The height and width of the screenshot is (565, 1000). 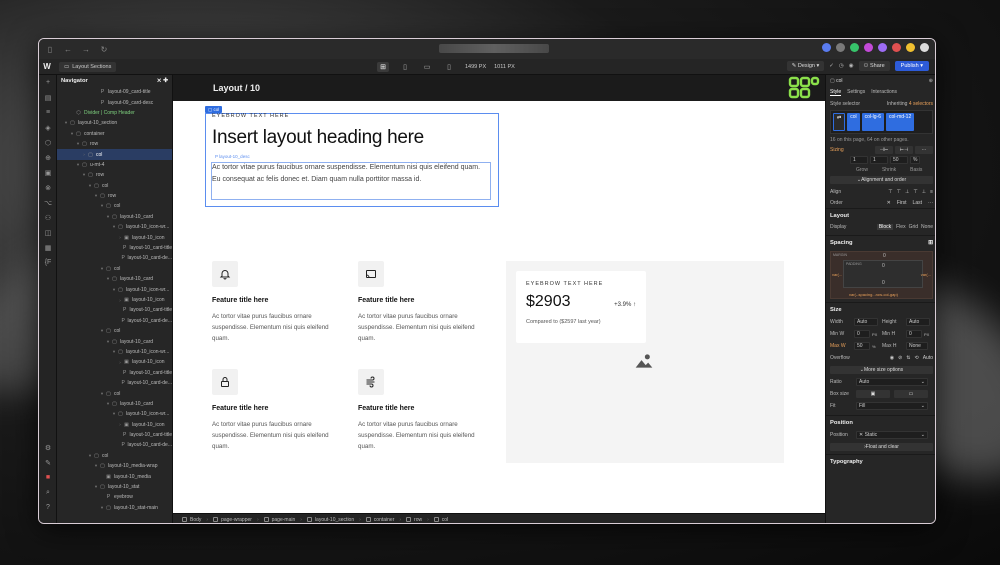 I want to click on navigator-item: ▾ ▢ layout-10_stat, so click(x=114, y=487).